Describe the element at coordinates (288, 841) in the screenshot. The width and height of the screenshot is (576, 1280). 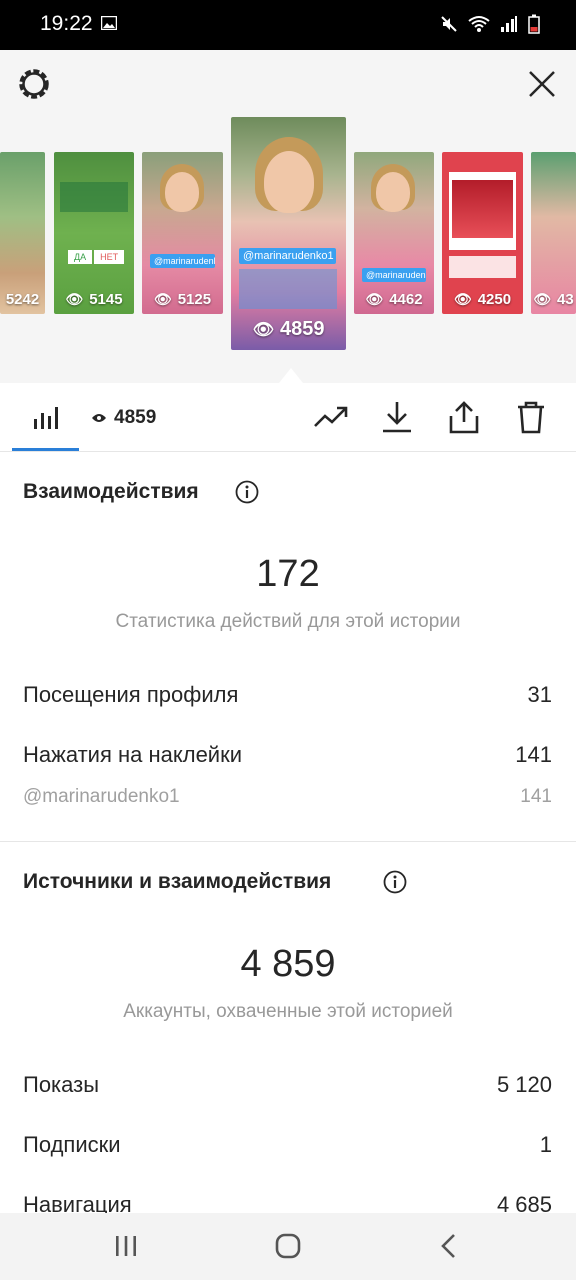
I see `section-divider` at that location.